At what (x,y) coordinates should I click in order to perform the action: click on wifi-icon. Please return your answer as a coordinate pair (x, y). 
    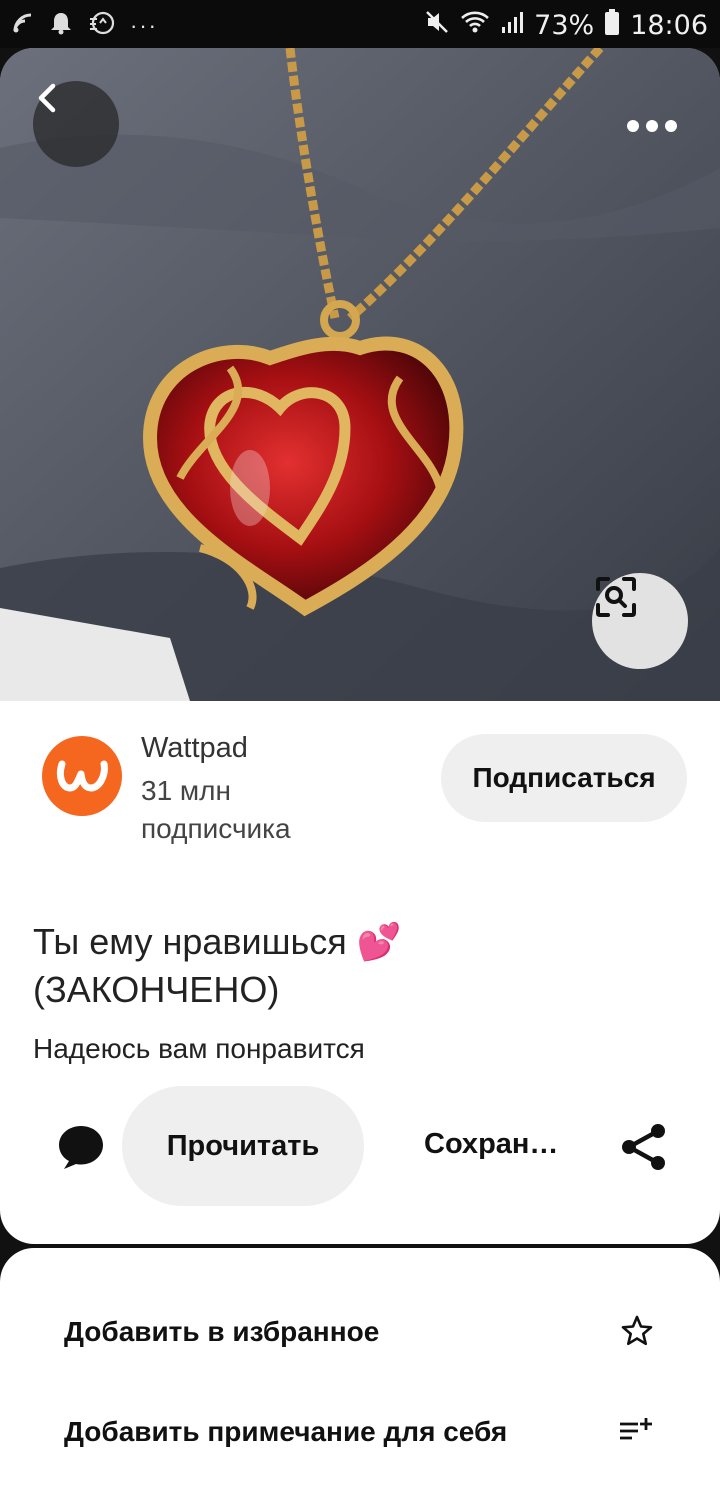
    Looking at the image, I should click on (475, 25).